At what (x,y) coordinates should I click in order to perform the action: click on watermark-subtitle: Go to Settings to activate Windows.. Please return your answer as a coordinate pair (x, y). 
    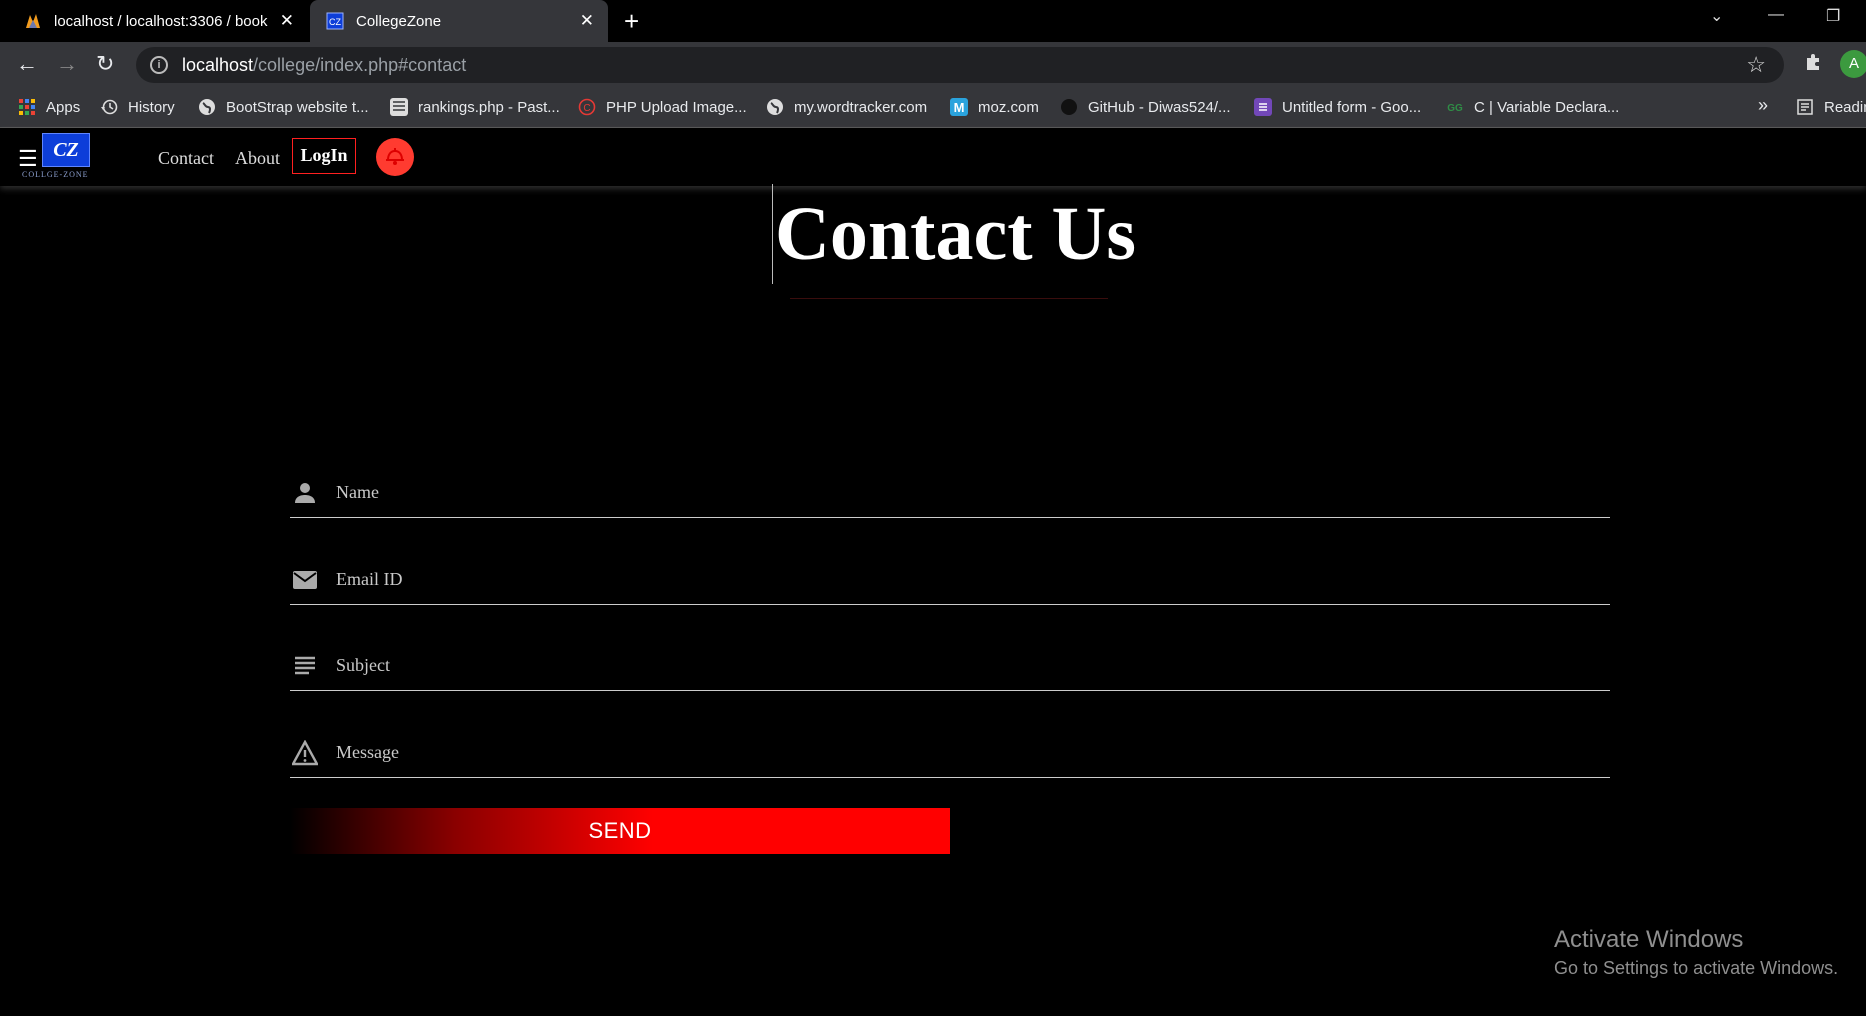
    Looking at the image, I should click on (1696, 968).